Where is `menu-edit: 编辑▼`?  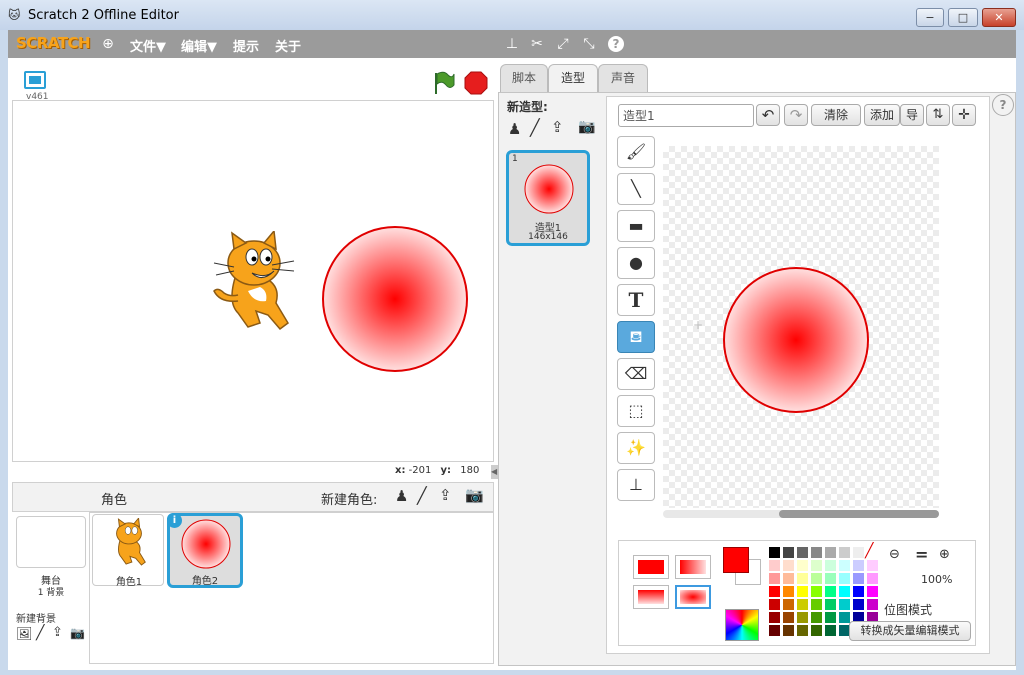
menu-edit: 编辑▼ is located at coordinates (199, 45).